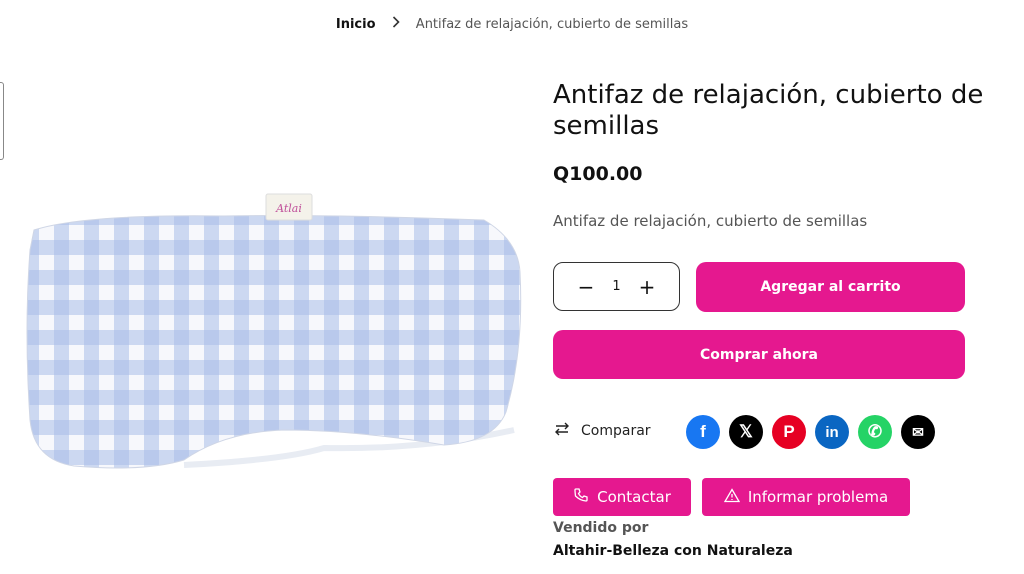  Describe the element at coordinates (356, 24) in the screenshot. I see `breadcrumb-home-link: Inicio` at that location.